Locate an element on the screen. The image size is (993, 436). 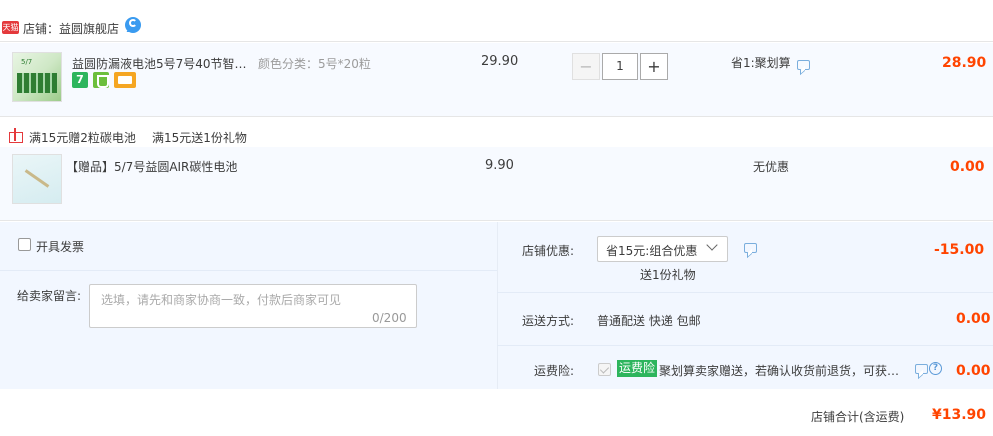
insurance-tag: 运费险 is located at coordinates (637, 368).